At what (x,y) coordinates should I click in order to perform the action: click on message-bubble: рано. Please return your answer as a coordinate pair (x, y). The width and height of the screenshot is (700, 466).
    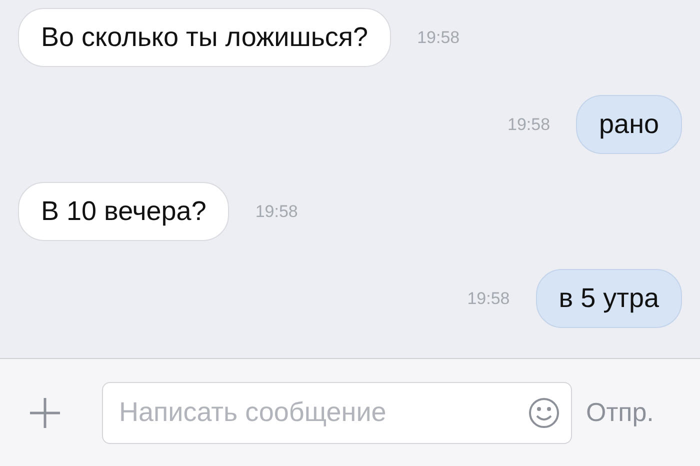
    Looking at the image, I should click on (629, 124).